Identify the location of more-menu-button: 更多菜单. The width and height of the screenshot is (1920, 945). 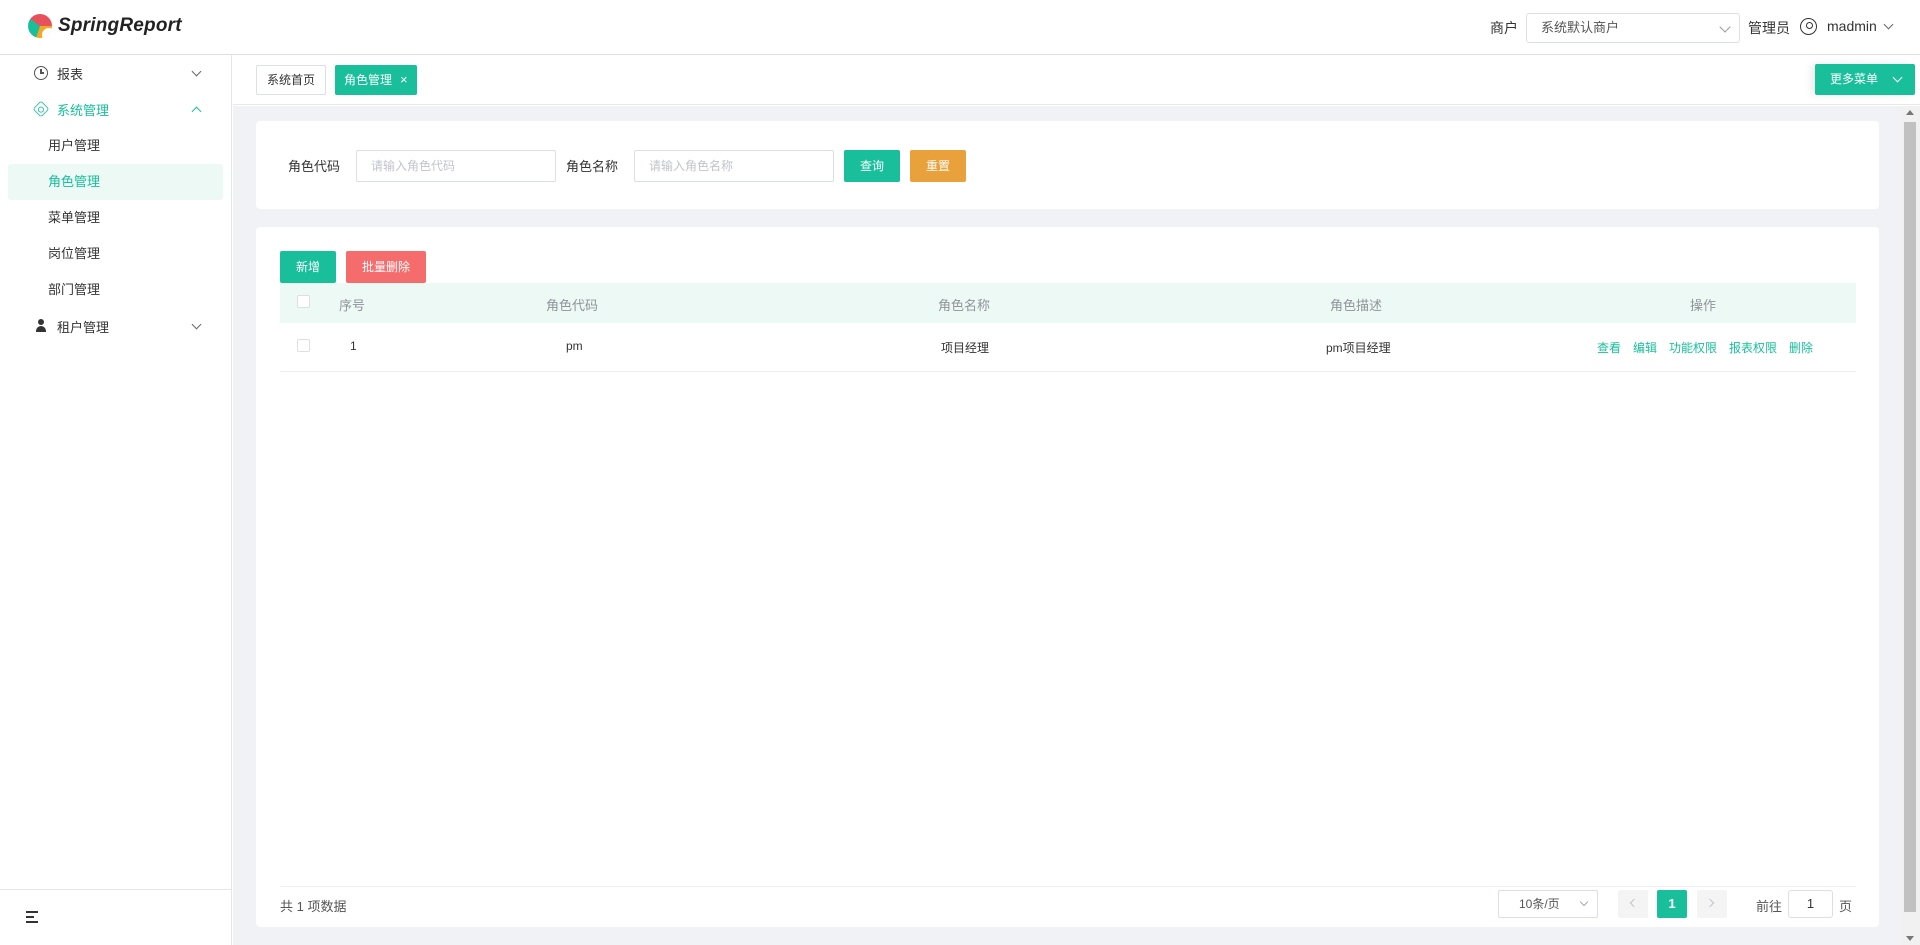
(1865, 79).